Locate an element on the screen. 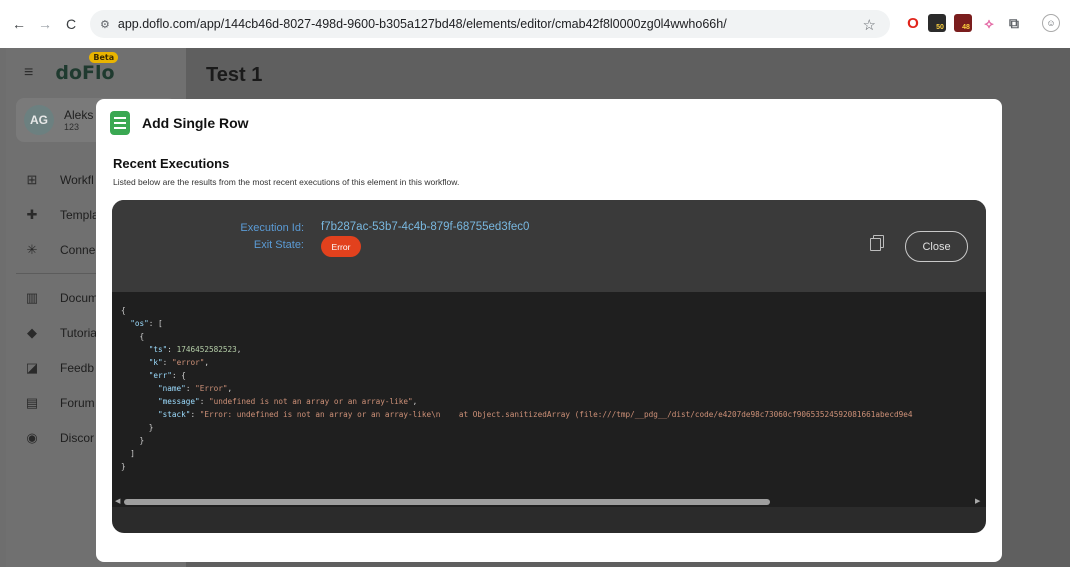  sheet-icon is located at coordinates (120, 123).